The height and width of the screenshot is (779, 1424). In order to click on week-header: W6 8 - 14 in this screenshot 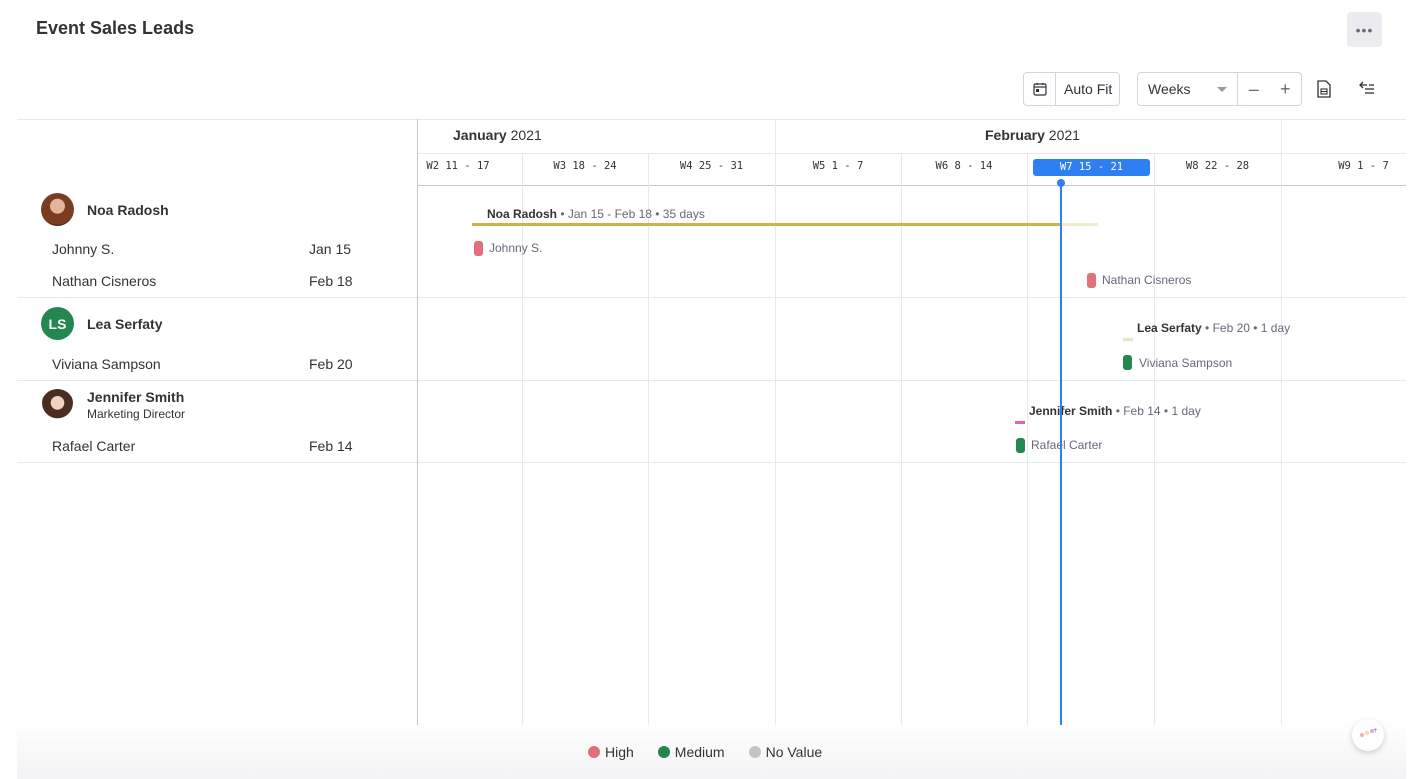, I will do `click(964, 166)`.